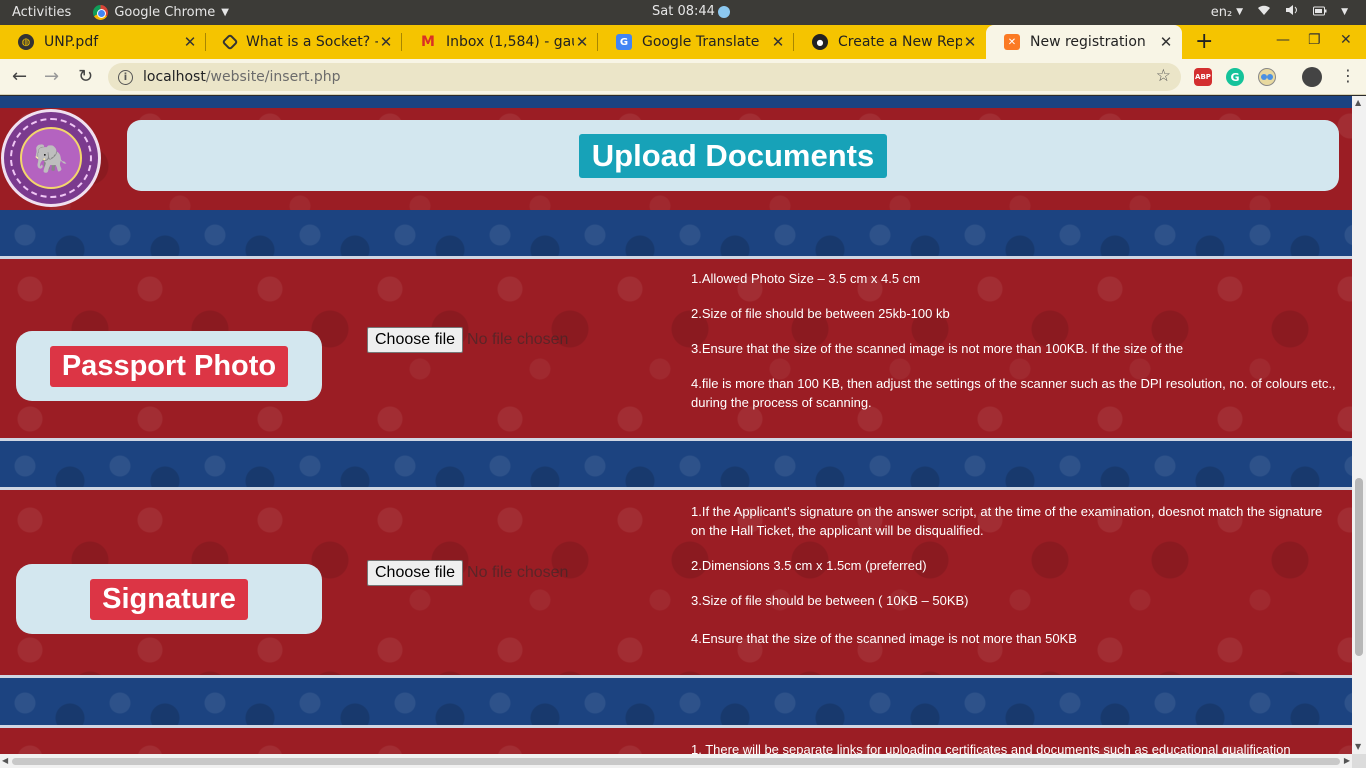 The height and width of the screenshot is (768, 1366). What do you see at coordinates (230, 42) in the screenshot?
I see `diamond-icon` at bounding box center [230, 42].